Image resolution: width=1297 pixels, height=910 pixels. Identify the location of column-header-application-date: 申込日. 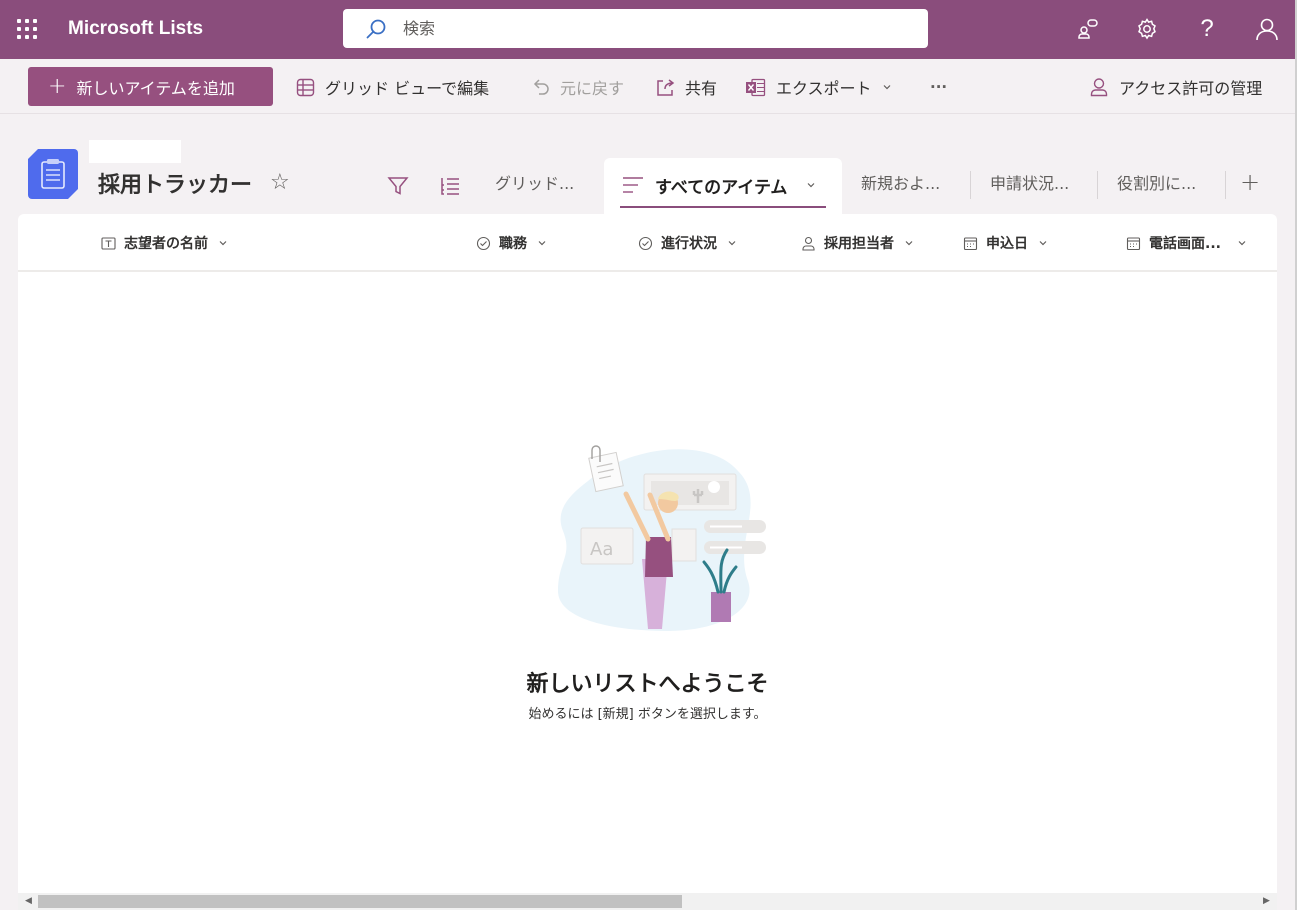
(1005, 243).